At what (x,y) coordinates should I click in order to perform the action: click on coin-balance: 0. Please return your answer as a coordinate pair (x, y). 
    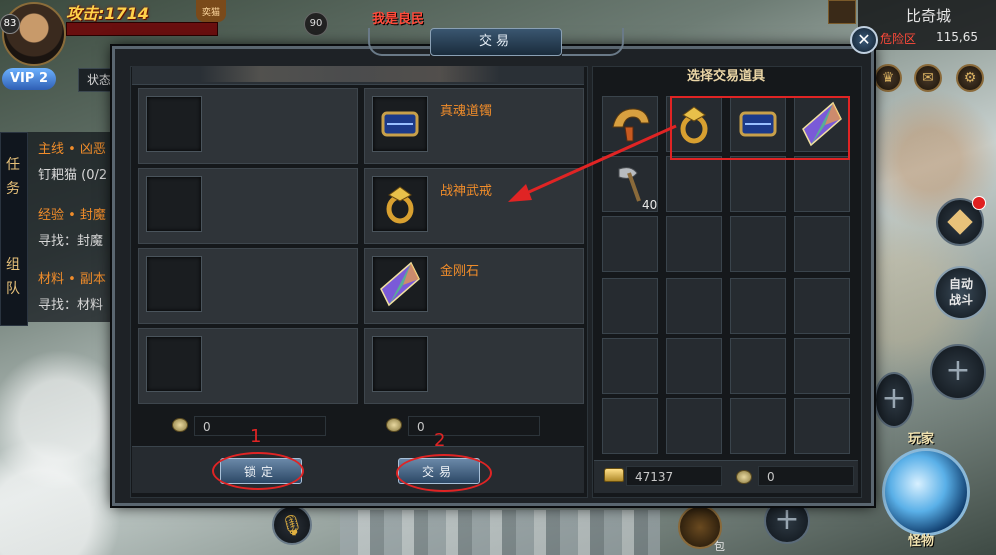
    Looking at the image, I should click on (806, 476).